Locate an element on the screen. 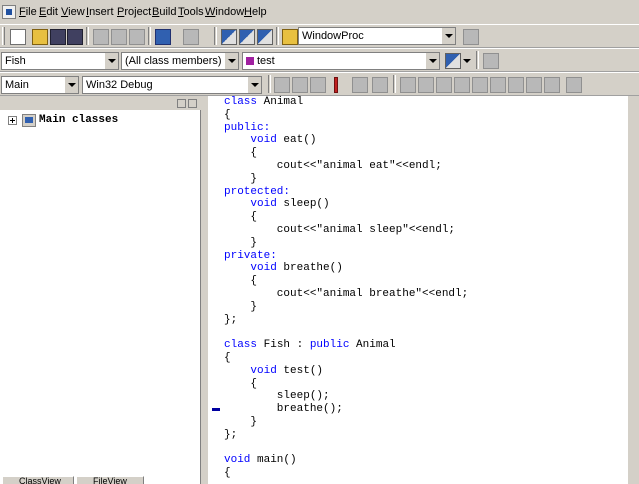  cut-icon is located at coordinates (101, 37).